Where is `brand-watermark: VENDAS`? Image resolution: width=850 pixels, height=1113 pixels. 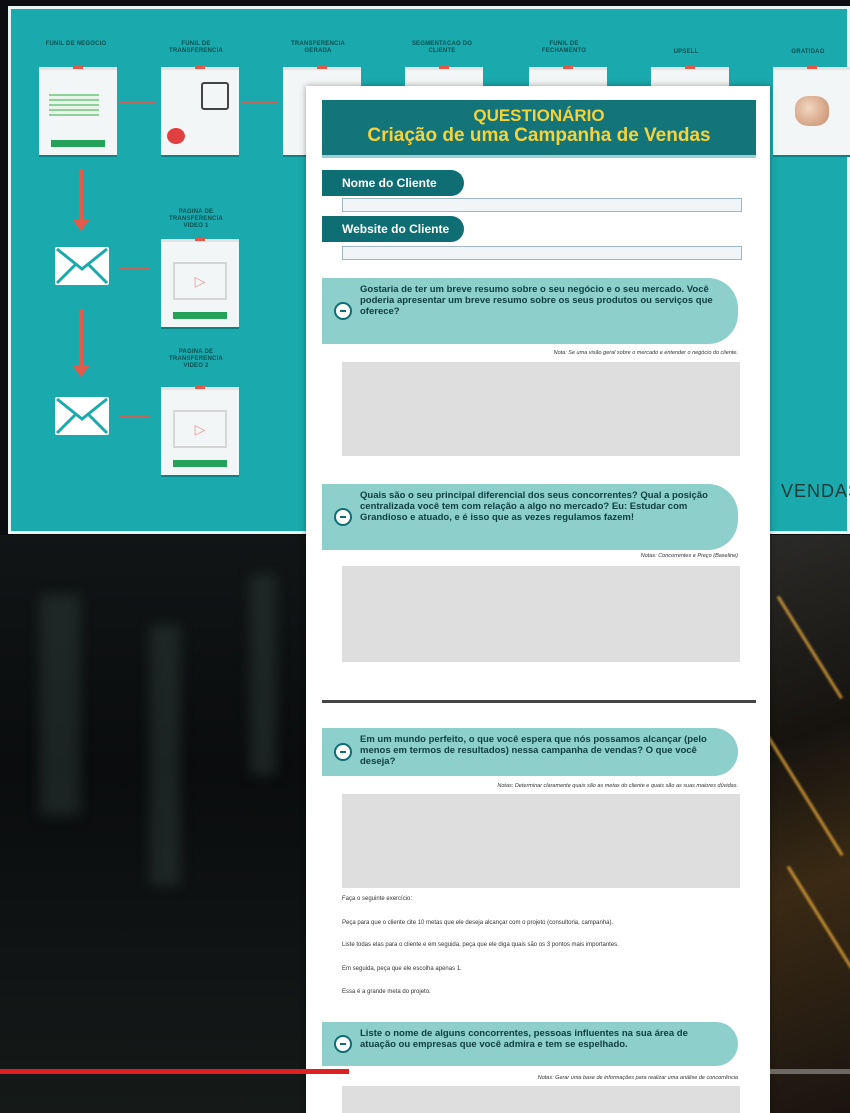 brand-watermark: VENDAS is located at coordinates (815, 491).